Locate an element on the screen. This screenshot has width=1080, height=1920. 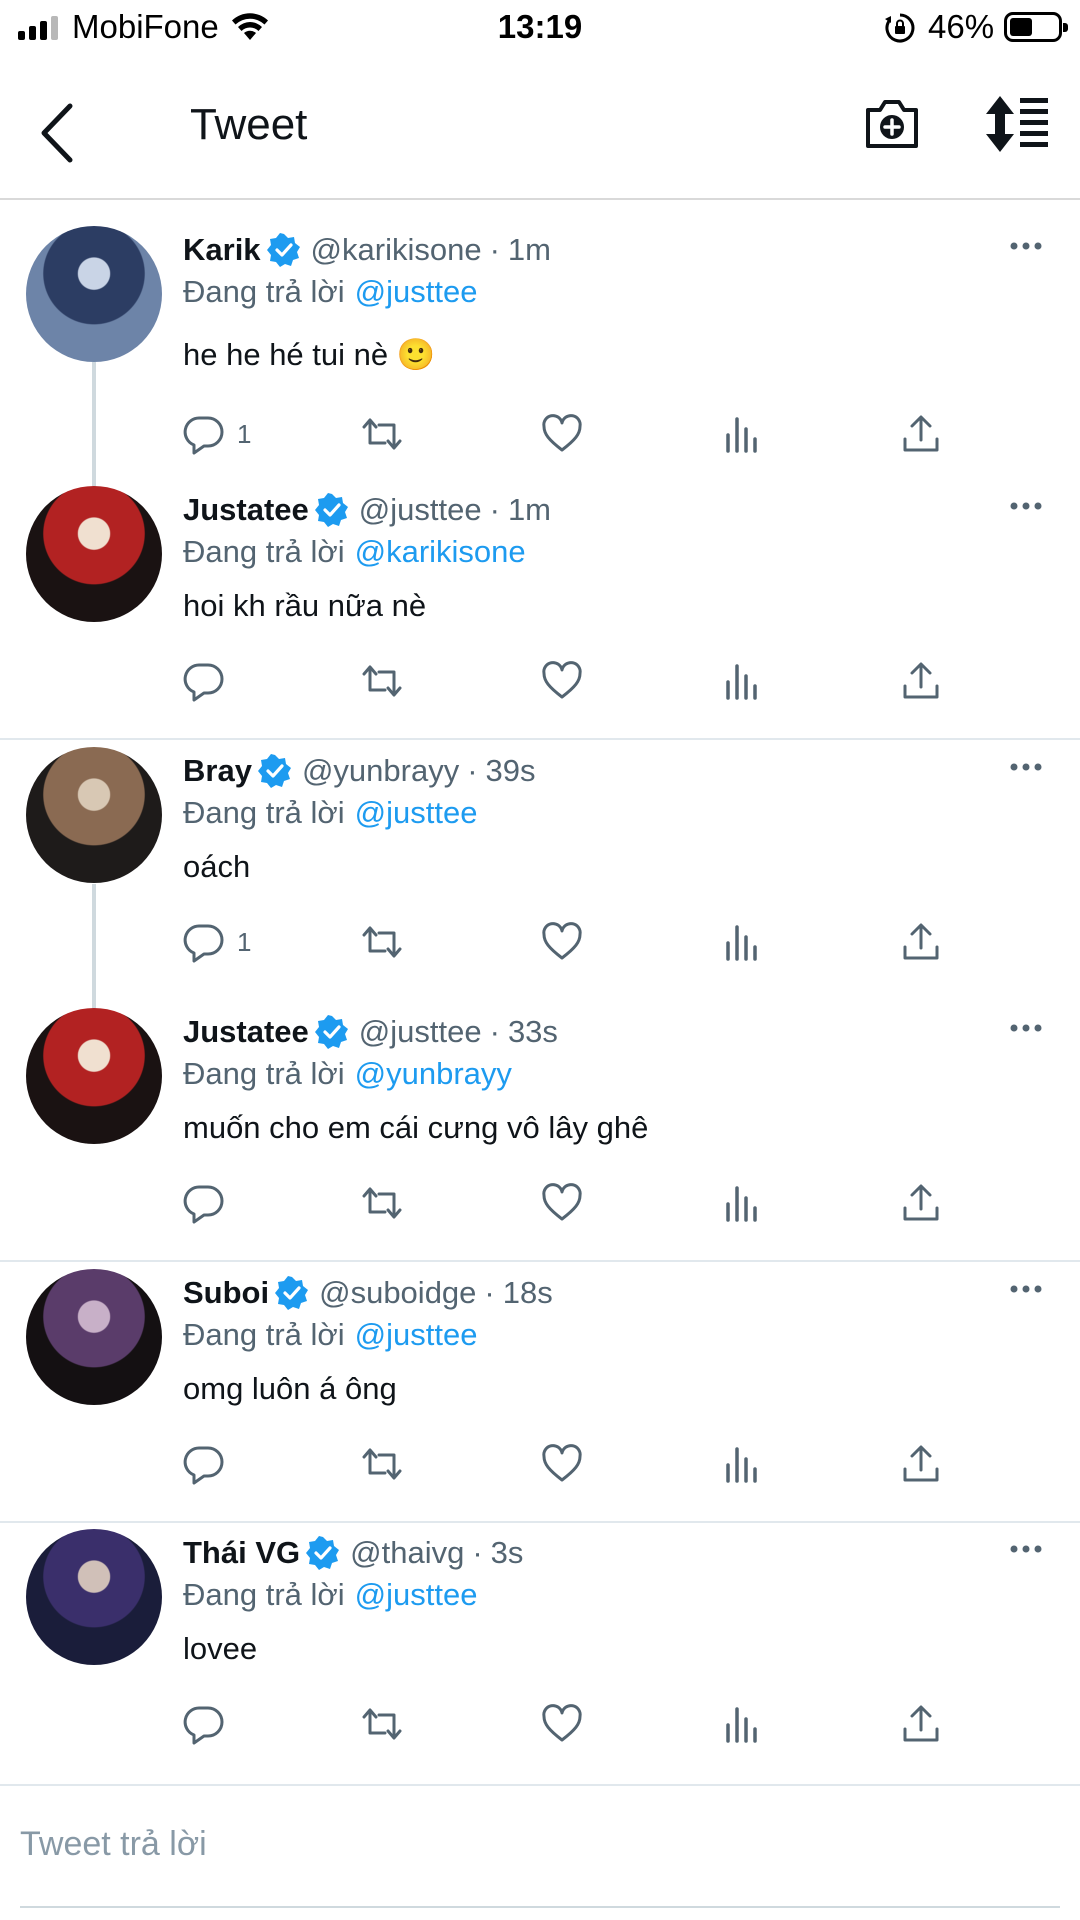
sort-icon is located at coordinates (1017, 124).